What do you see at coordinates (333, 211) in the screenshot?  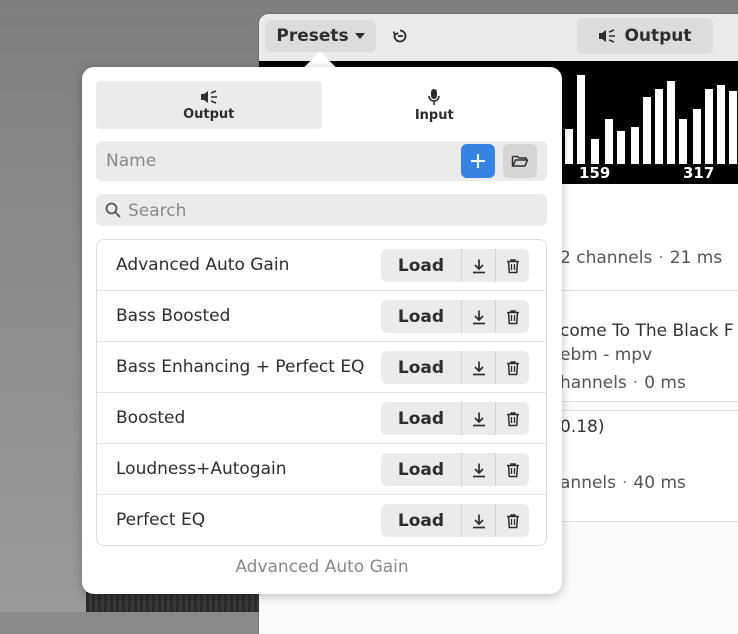 I see `search-input` at bounding box center [333, 211].